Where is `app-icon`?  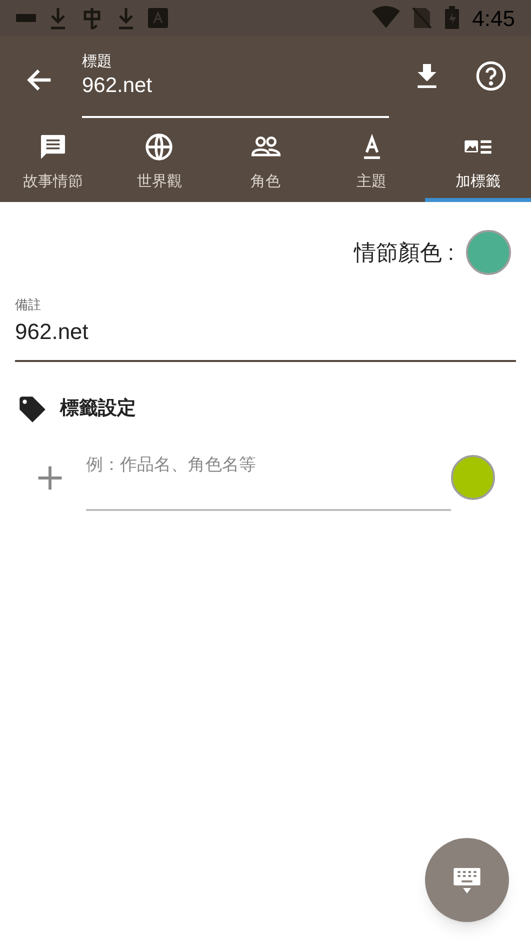 app-icon is located at coordinates (158, 18).